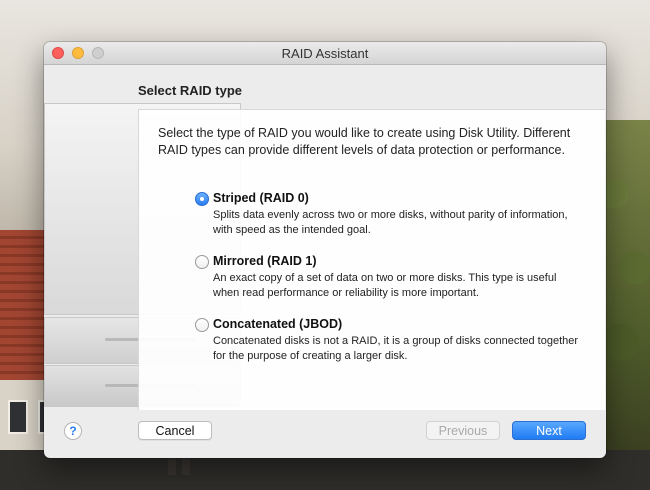  I want to click on radio-concatenated, so click(202, 325).